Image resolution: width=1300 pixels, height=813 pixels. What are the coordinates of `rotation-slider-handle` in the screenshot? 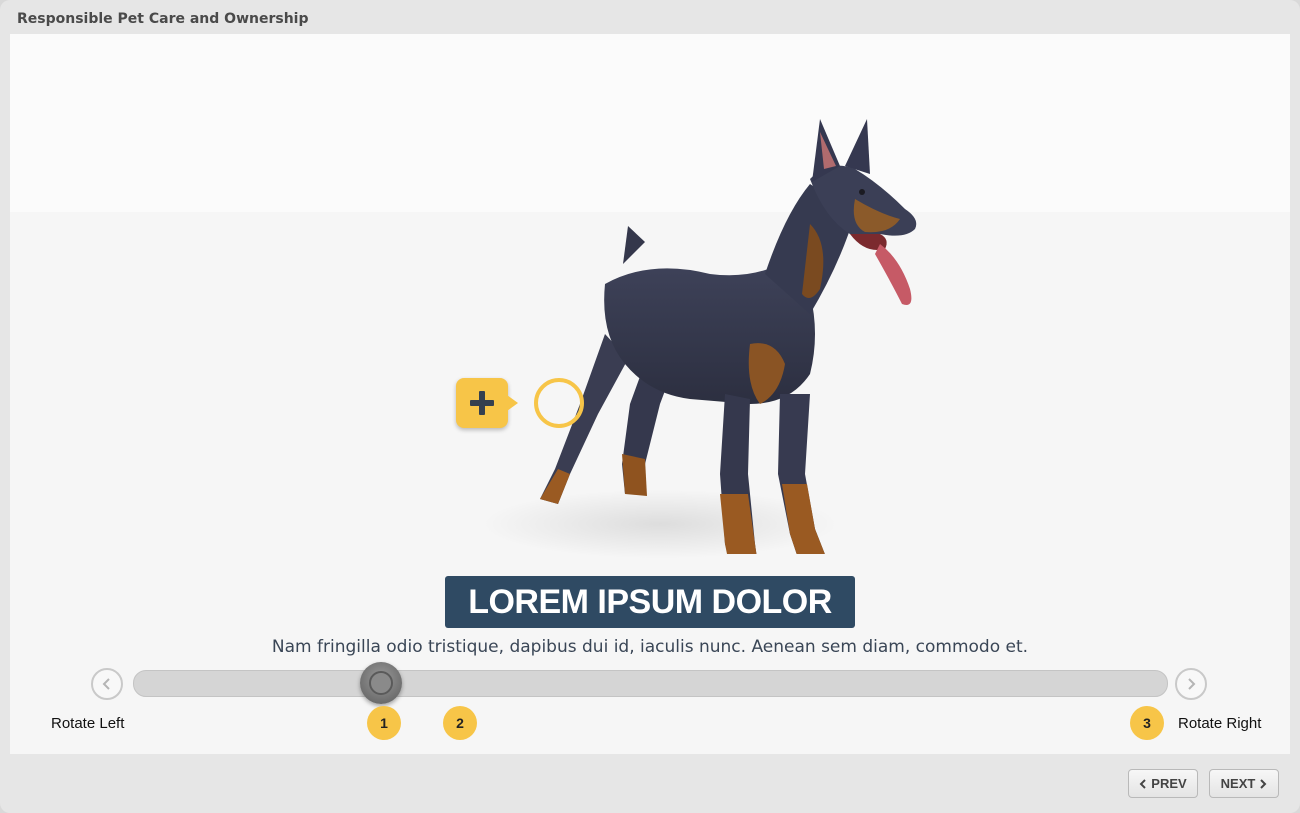 It's located at (381, 683).